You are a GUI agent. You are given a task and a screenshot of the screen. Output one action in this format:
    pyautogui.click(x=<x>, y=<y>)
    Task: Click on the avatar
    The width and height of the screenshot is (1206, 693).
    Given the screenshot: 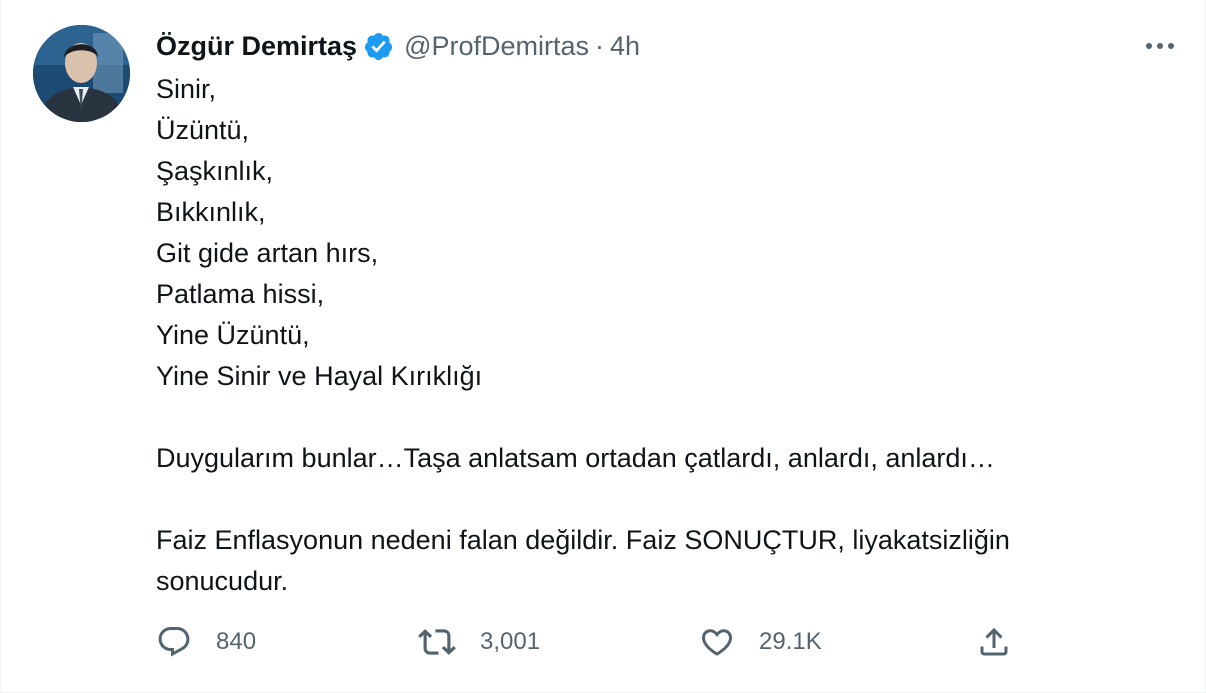 What is the action you would take?
    pyautogui.click(x=81, y=73)
    